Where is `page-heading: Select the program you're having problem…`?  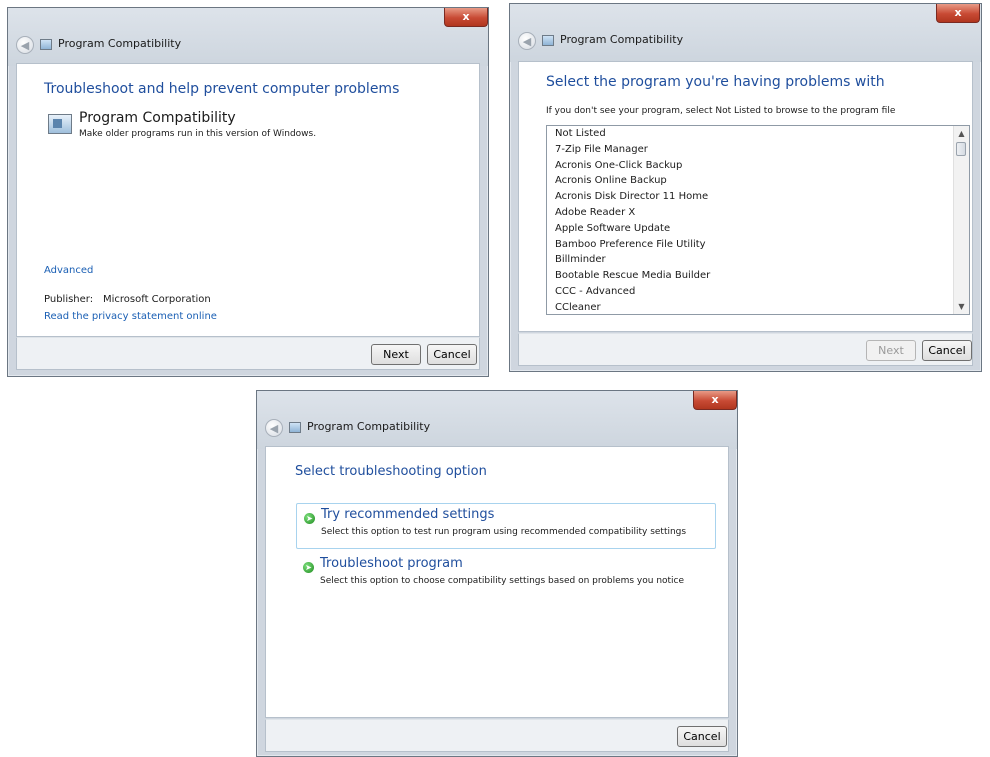 page-heading: Select the program you're having problem… is located at coordinates (715, 82).